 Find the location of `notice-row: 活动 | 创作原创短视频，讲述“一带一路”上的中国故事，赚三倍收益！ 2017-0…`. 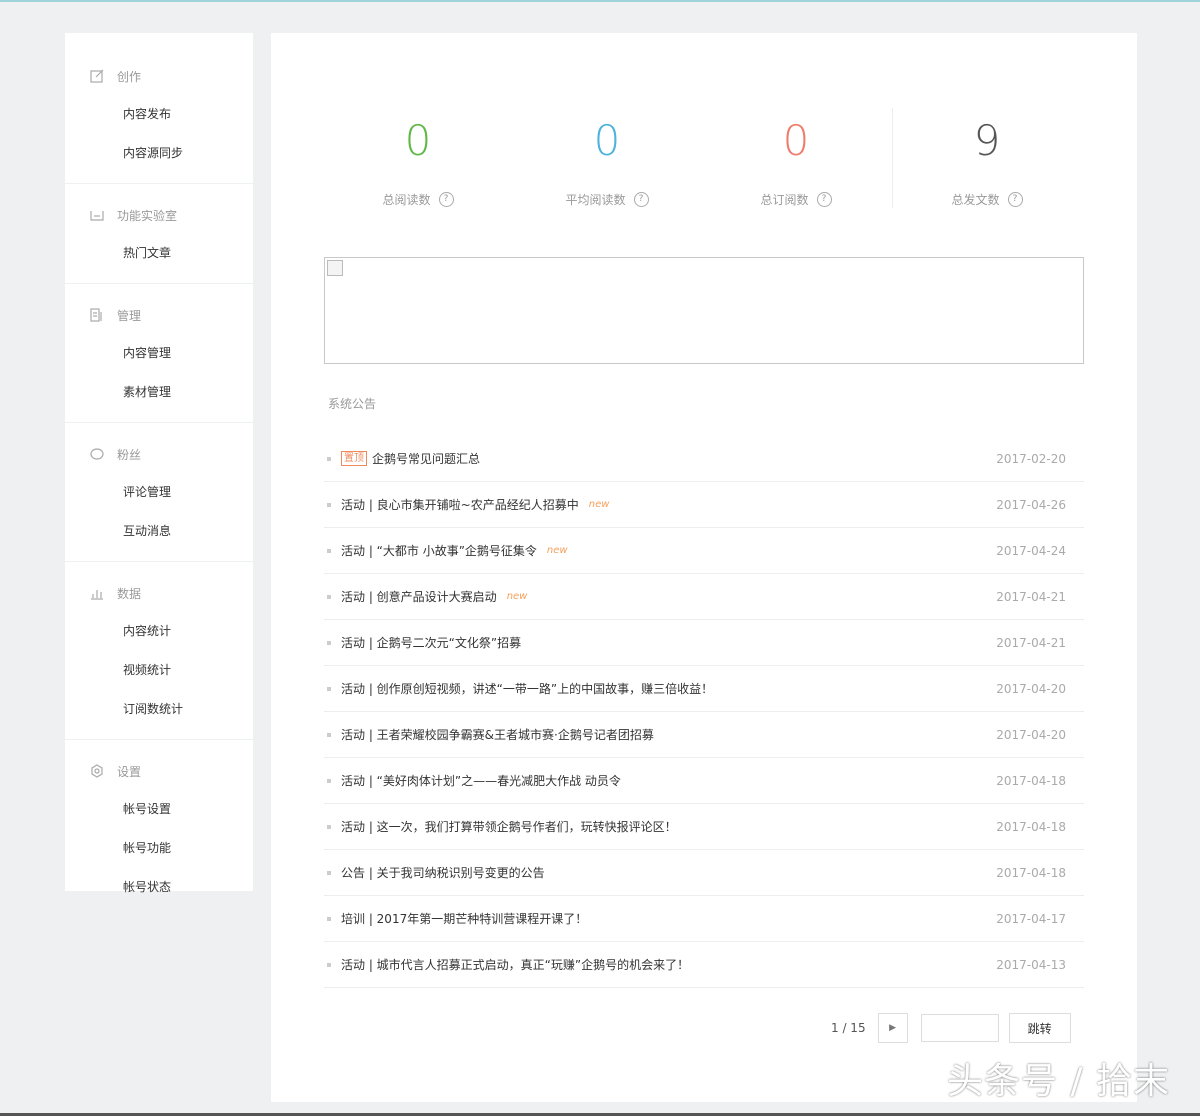

notice-row: 活动 | 创作原创短视频，讲述“一带一路”上的中国故事，赚三倍收益！ 2017-0… is located at coordinates (704, 689).